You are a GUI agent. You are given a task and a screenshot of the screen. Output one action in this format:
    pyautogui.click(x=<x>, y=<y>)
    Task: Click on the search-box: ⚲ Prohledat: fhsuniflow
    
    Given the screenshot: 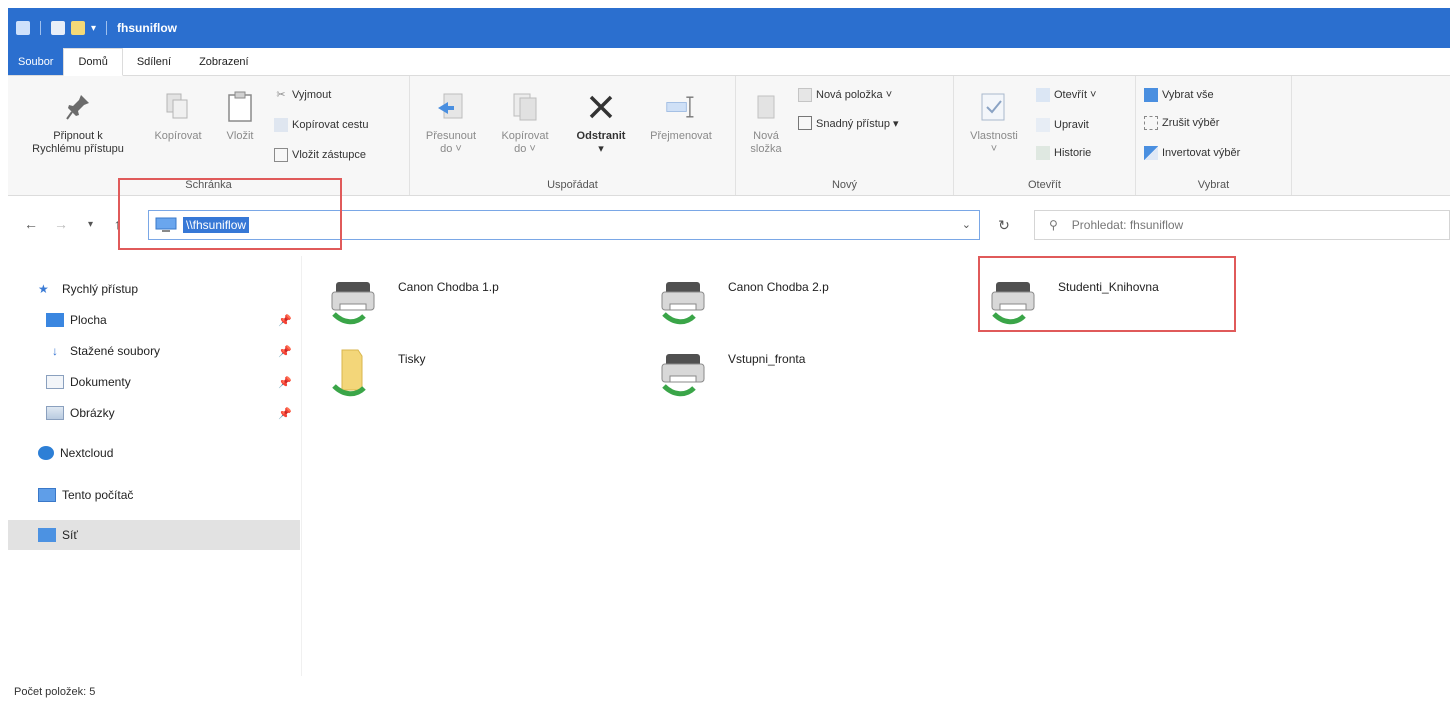 What is the action you would take?
    pyautogui.click(x=1242, y=225)
    